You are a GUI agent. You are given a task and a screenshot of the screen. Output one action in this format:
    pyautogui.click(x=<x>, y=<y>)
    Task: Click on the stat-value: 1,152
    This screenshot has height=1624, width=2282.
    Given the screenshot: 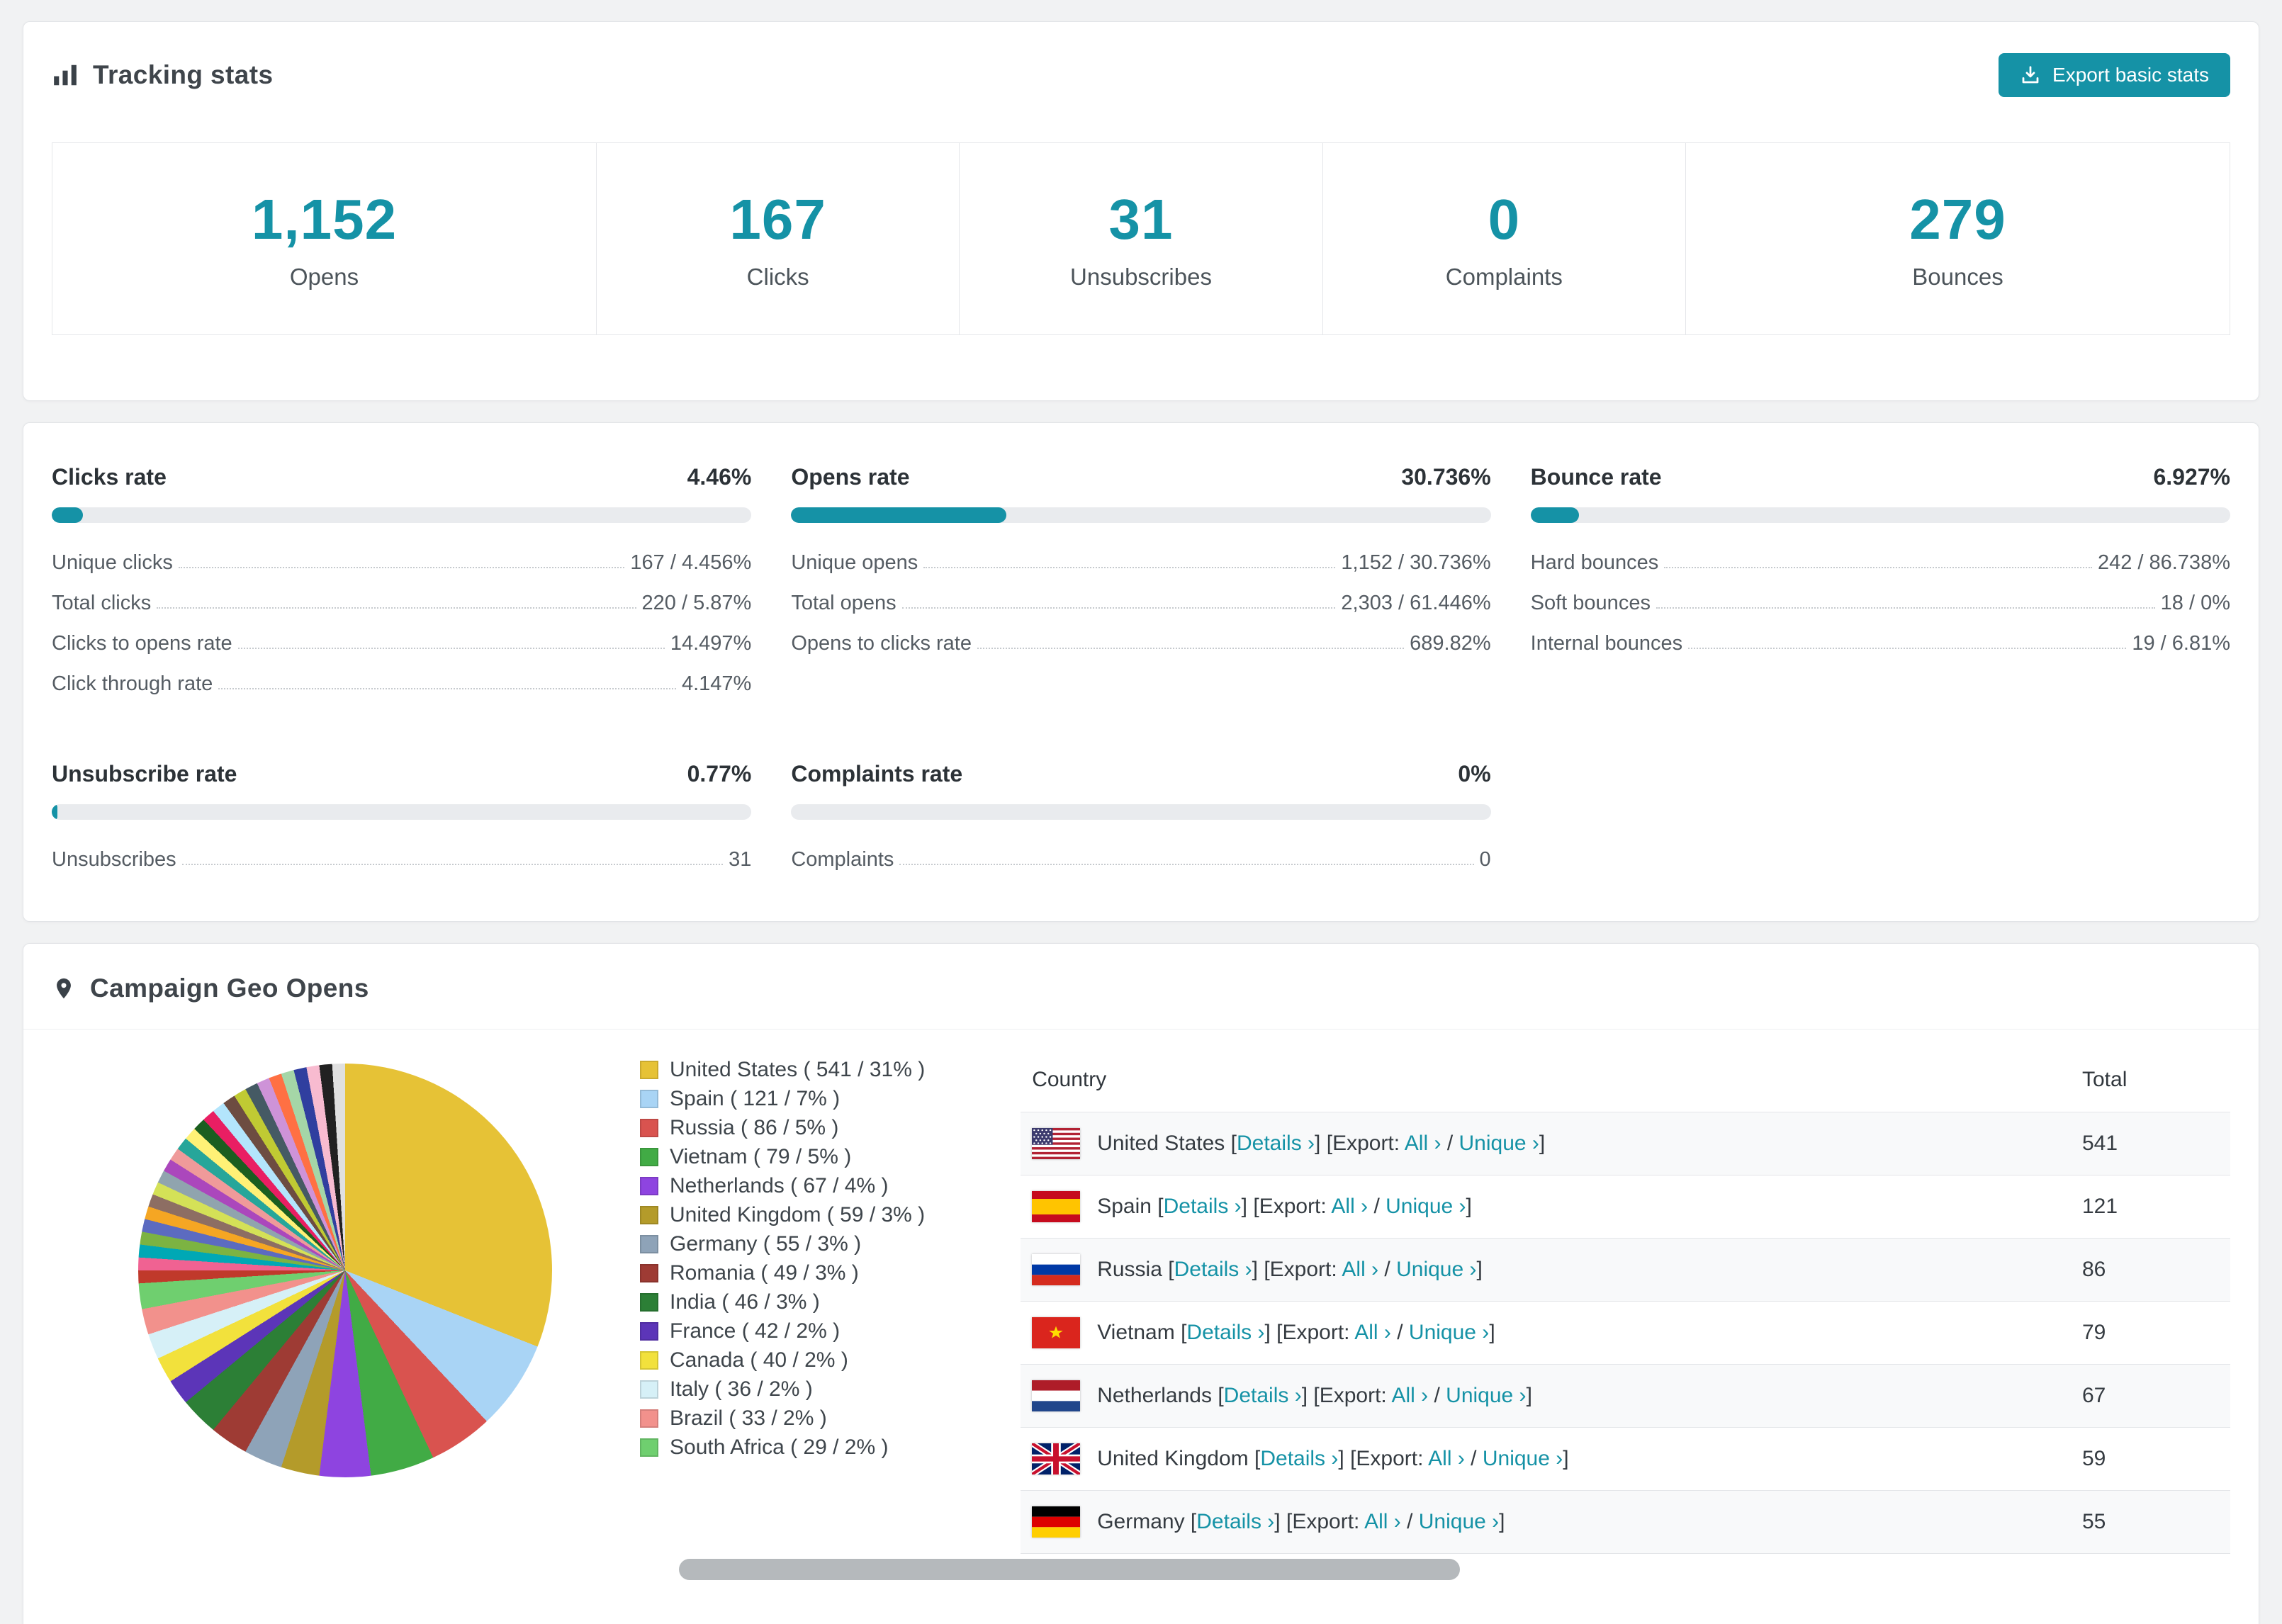 What is the action you would take?
    pyautogui.click(x=325, y=220)
    